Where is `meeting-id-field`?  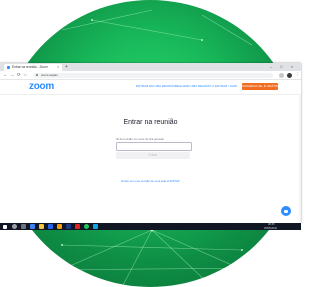 meeting-id-field is located at coordinates (154, 150).